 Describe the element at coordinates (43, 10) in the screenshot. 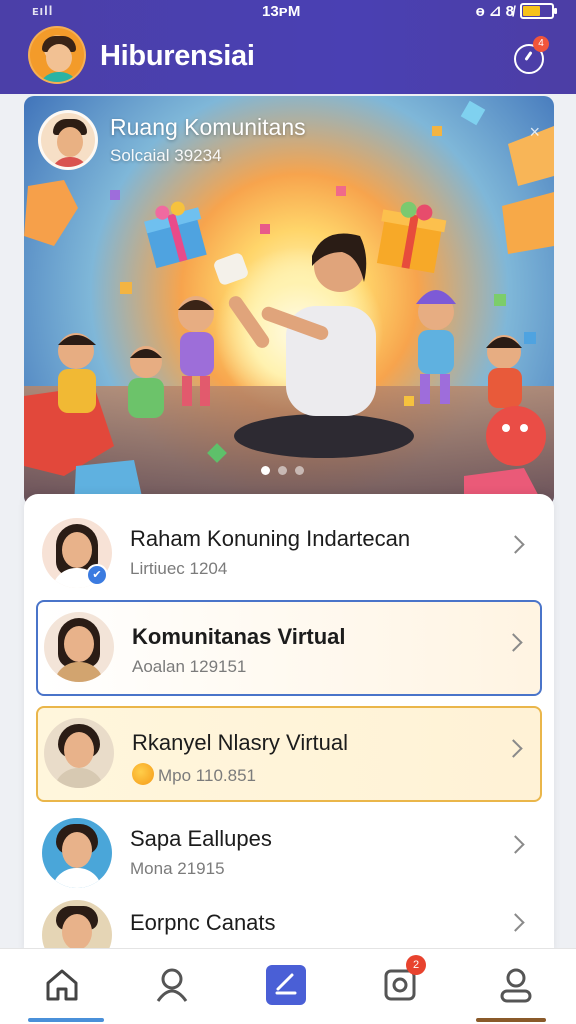

I see `signal-indicator: ᴇıll` at that location.